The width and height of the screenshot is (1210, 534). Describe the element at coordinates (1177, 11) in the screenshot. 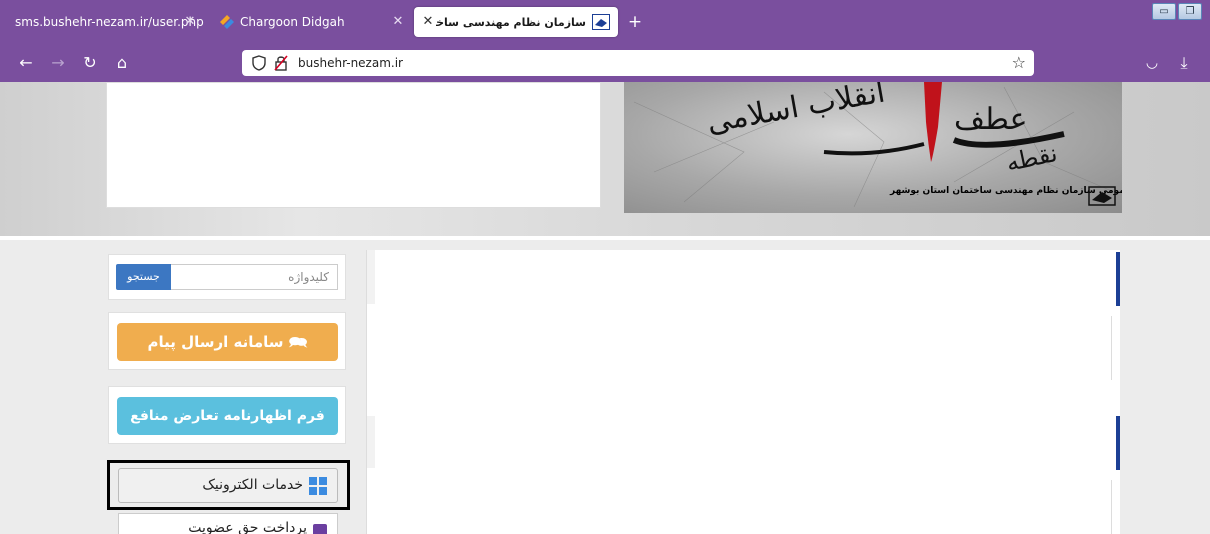

I see `window-controls: ▭ ❐` at that location.